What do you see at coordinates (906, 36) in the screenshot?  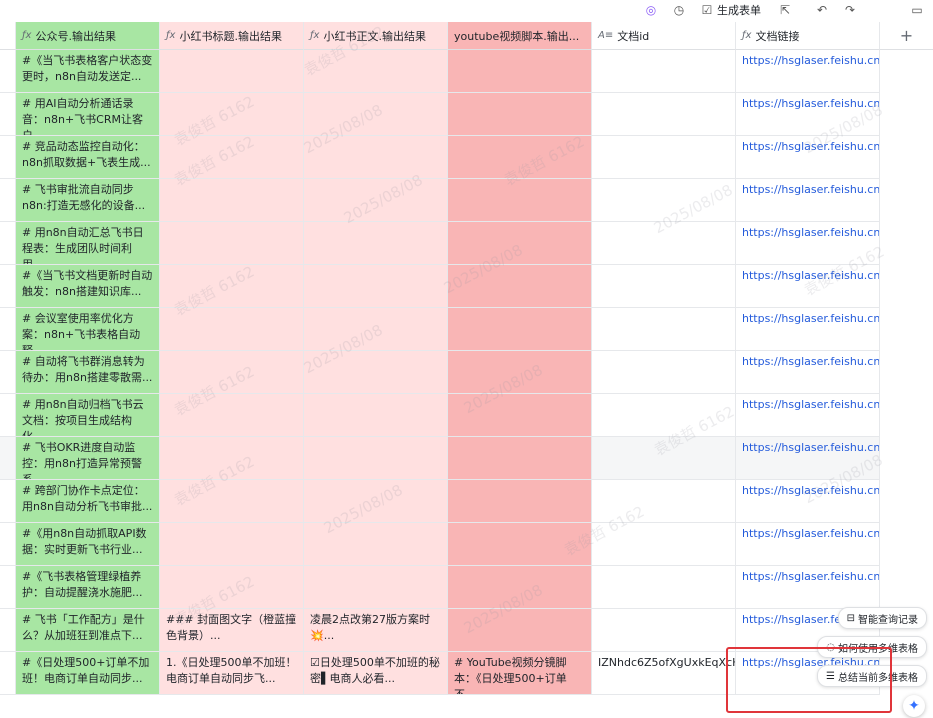 I see `add-column-button: +` at bounding box center [906, 36].